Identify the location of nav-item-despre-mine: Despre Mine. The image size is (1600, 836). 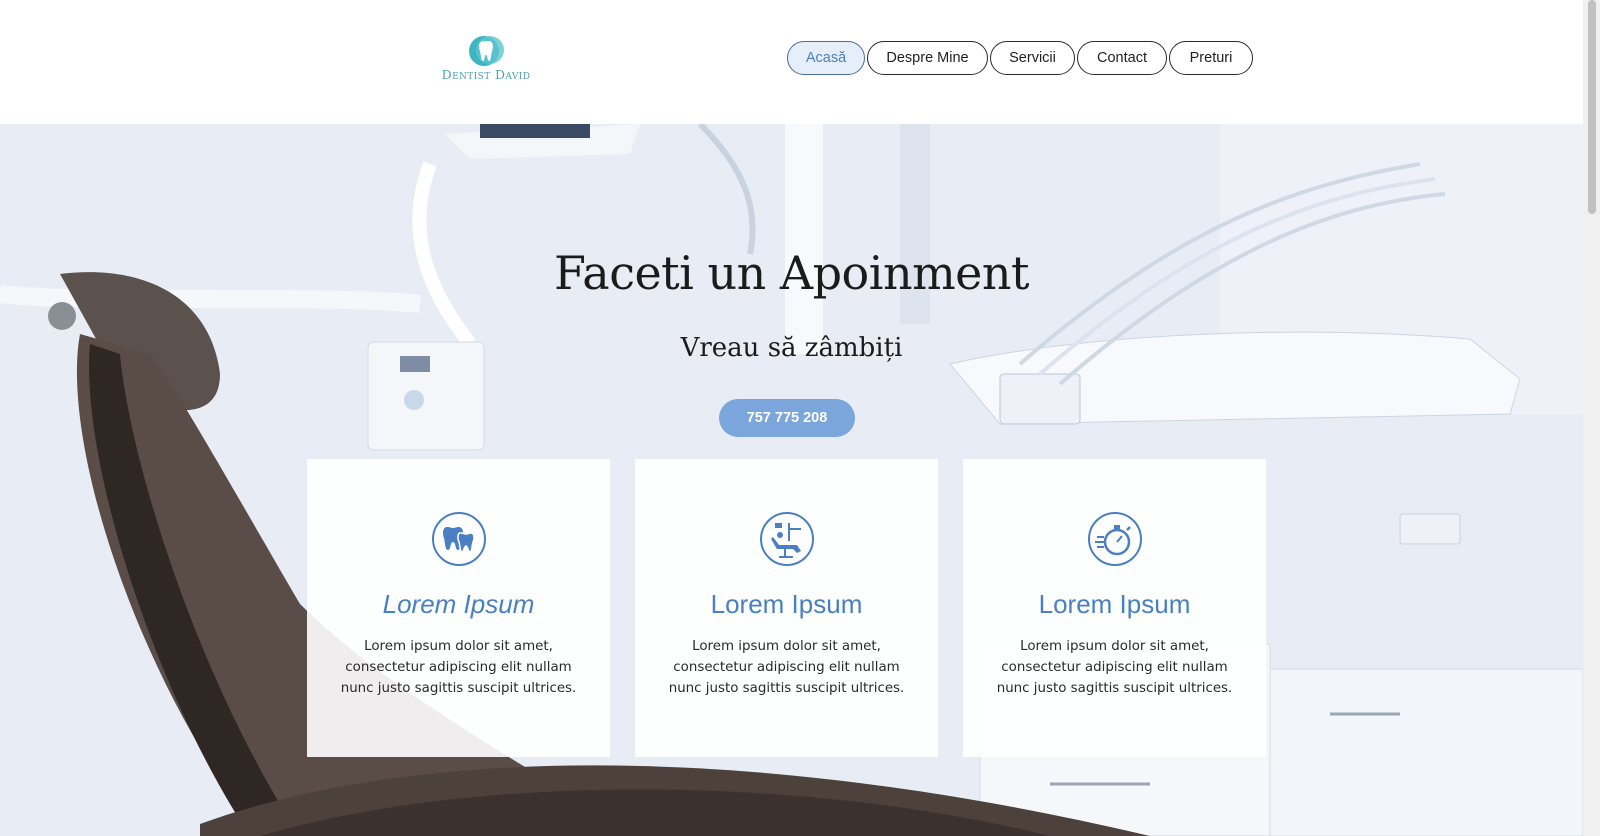
(927, 58).